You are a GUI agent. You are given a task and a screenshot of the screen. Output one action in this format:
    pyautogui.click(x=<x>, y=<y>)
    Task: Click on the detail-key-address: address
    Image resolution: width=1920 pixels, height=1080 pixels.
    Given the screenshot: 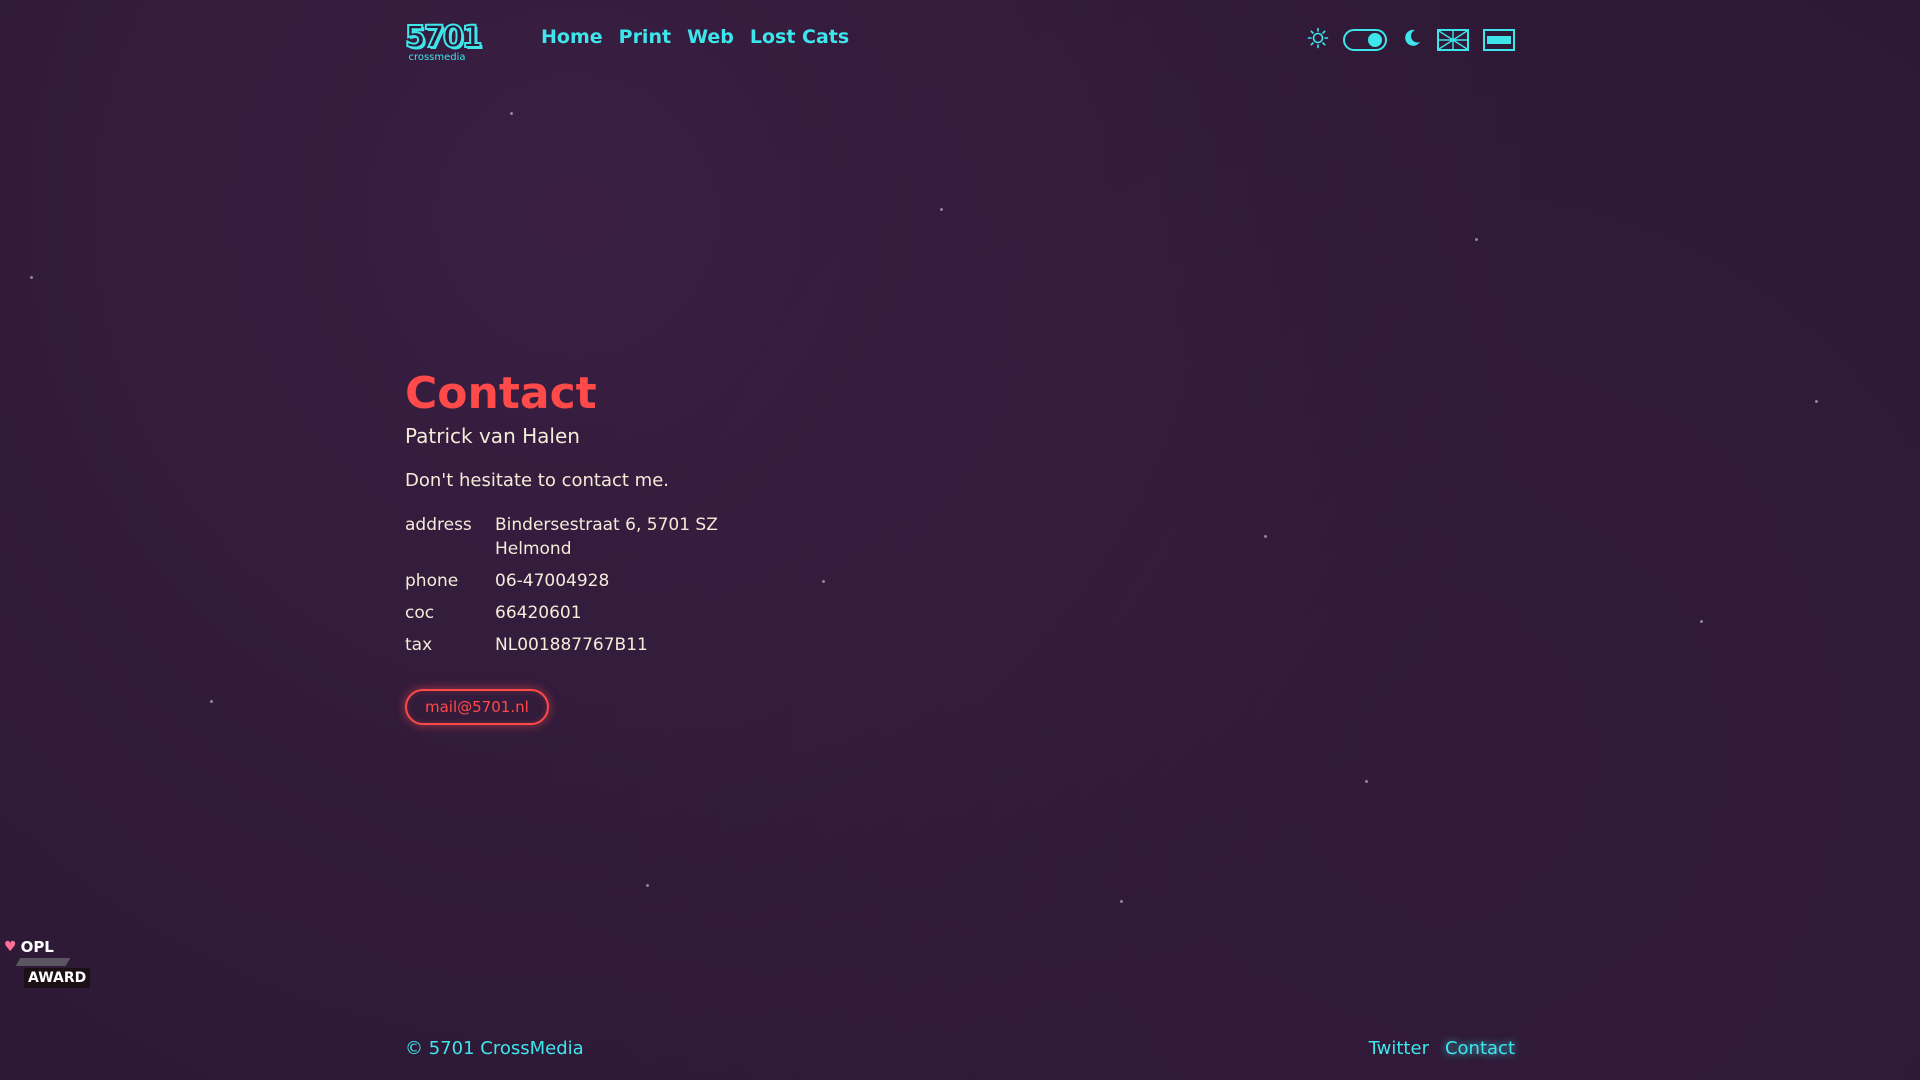 What is the action you would take?
    pyautogui.click(x=438, y=525)
    